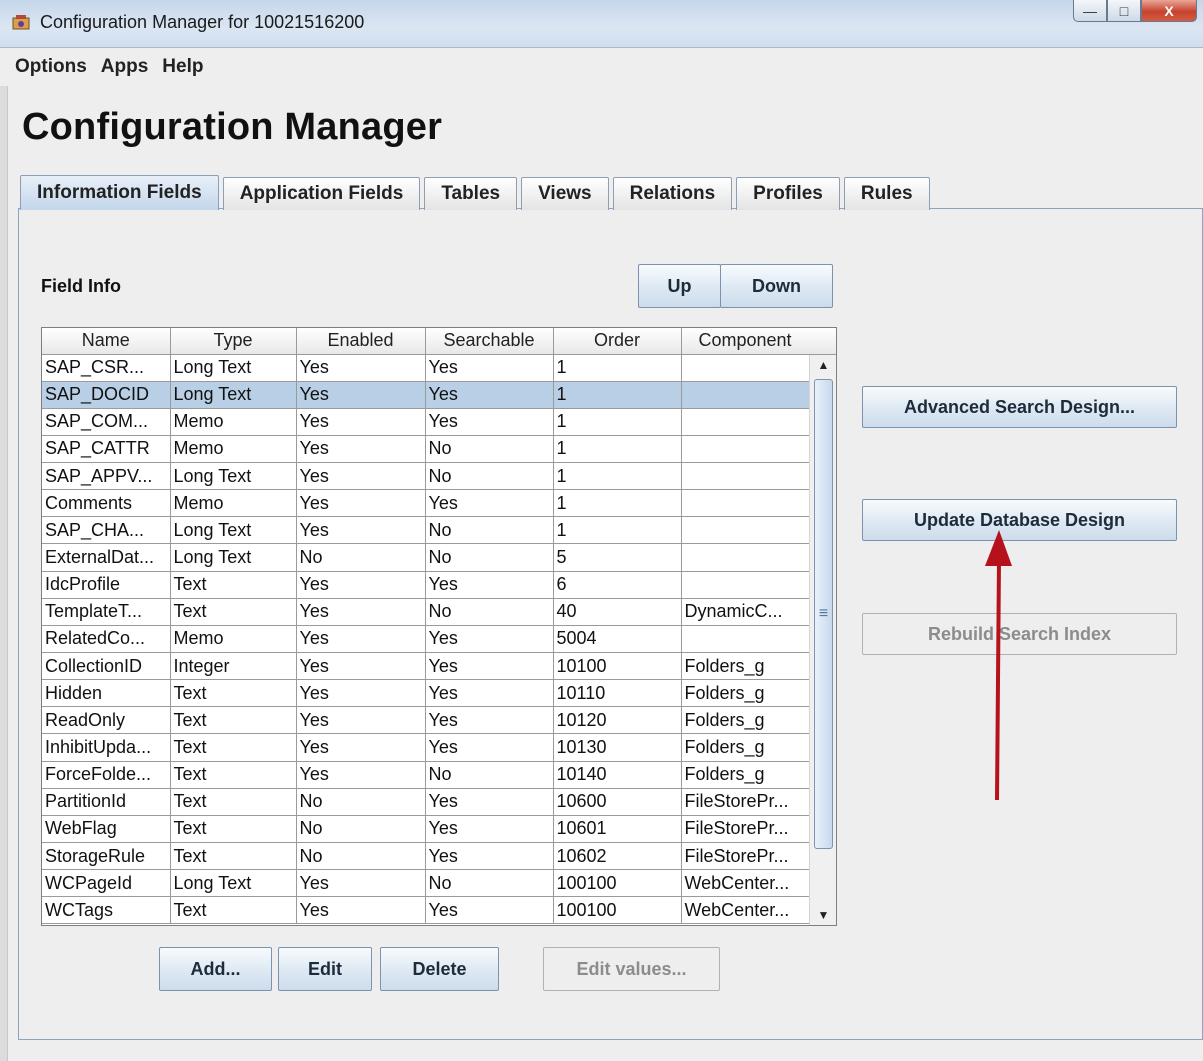  What do you see at coordinates (426, 720) in the screenshot?
I see `table-row: ReadOnly Text Yes Yes 10120 Folders_g` at bounding box center [426, 720].